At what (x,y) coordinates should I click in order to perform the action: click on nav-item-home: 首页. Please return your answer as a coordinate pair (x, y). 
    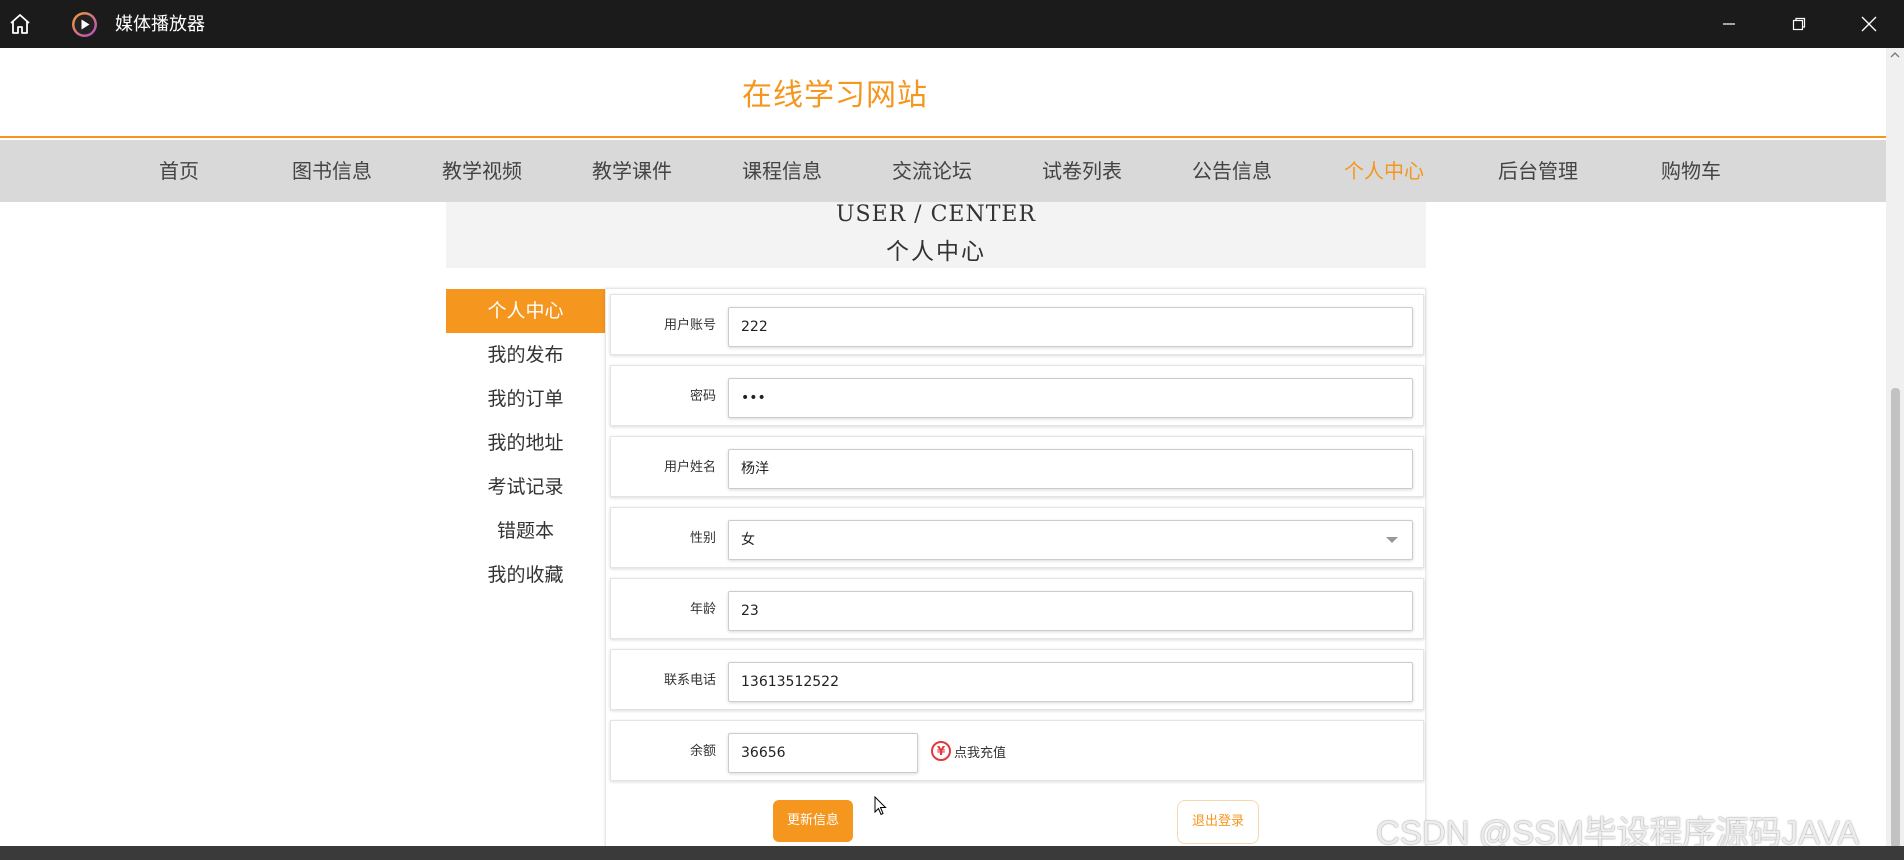
    Looking at the image, I should click on (179, 171).